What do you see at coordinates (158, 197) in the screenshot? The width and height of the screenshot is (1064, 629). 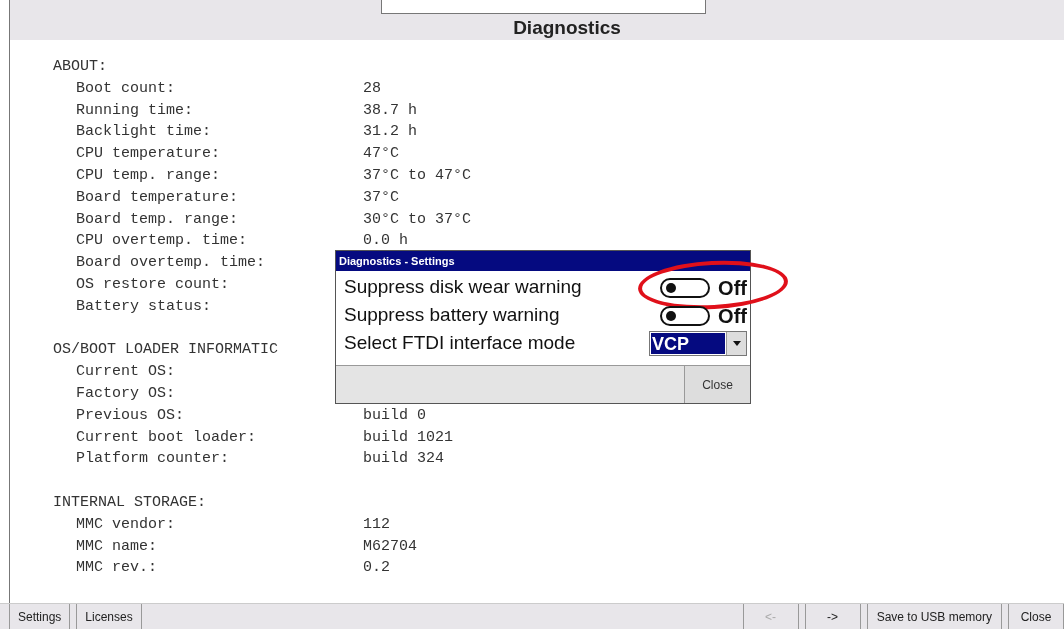 I see `info-label: Board temperature:` at bounding box center [158, 197].